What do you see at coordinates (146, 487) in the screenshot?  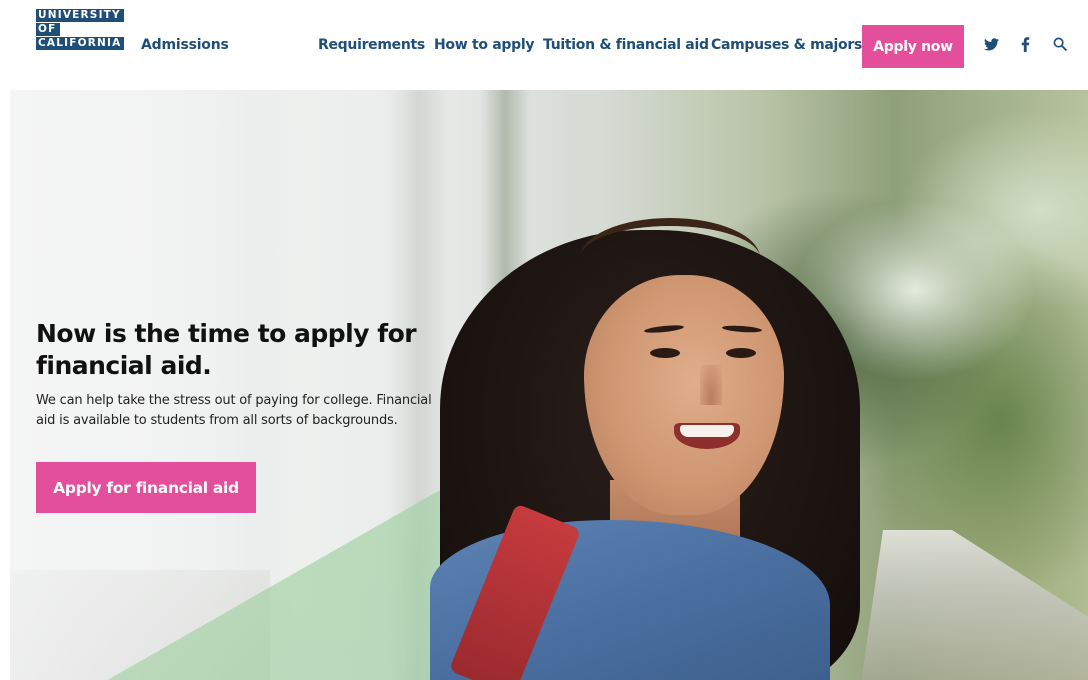 I see `apply-for-financial-aid-button: Apply for financial aid` at bounding box center [146, 487].